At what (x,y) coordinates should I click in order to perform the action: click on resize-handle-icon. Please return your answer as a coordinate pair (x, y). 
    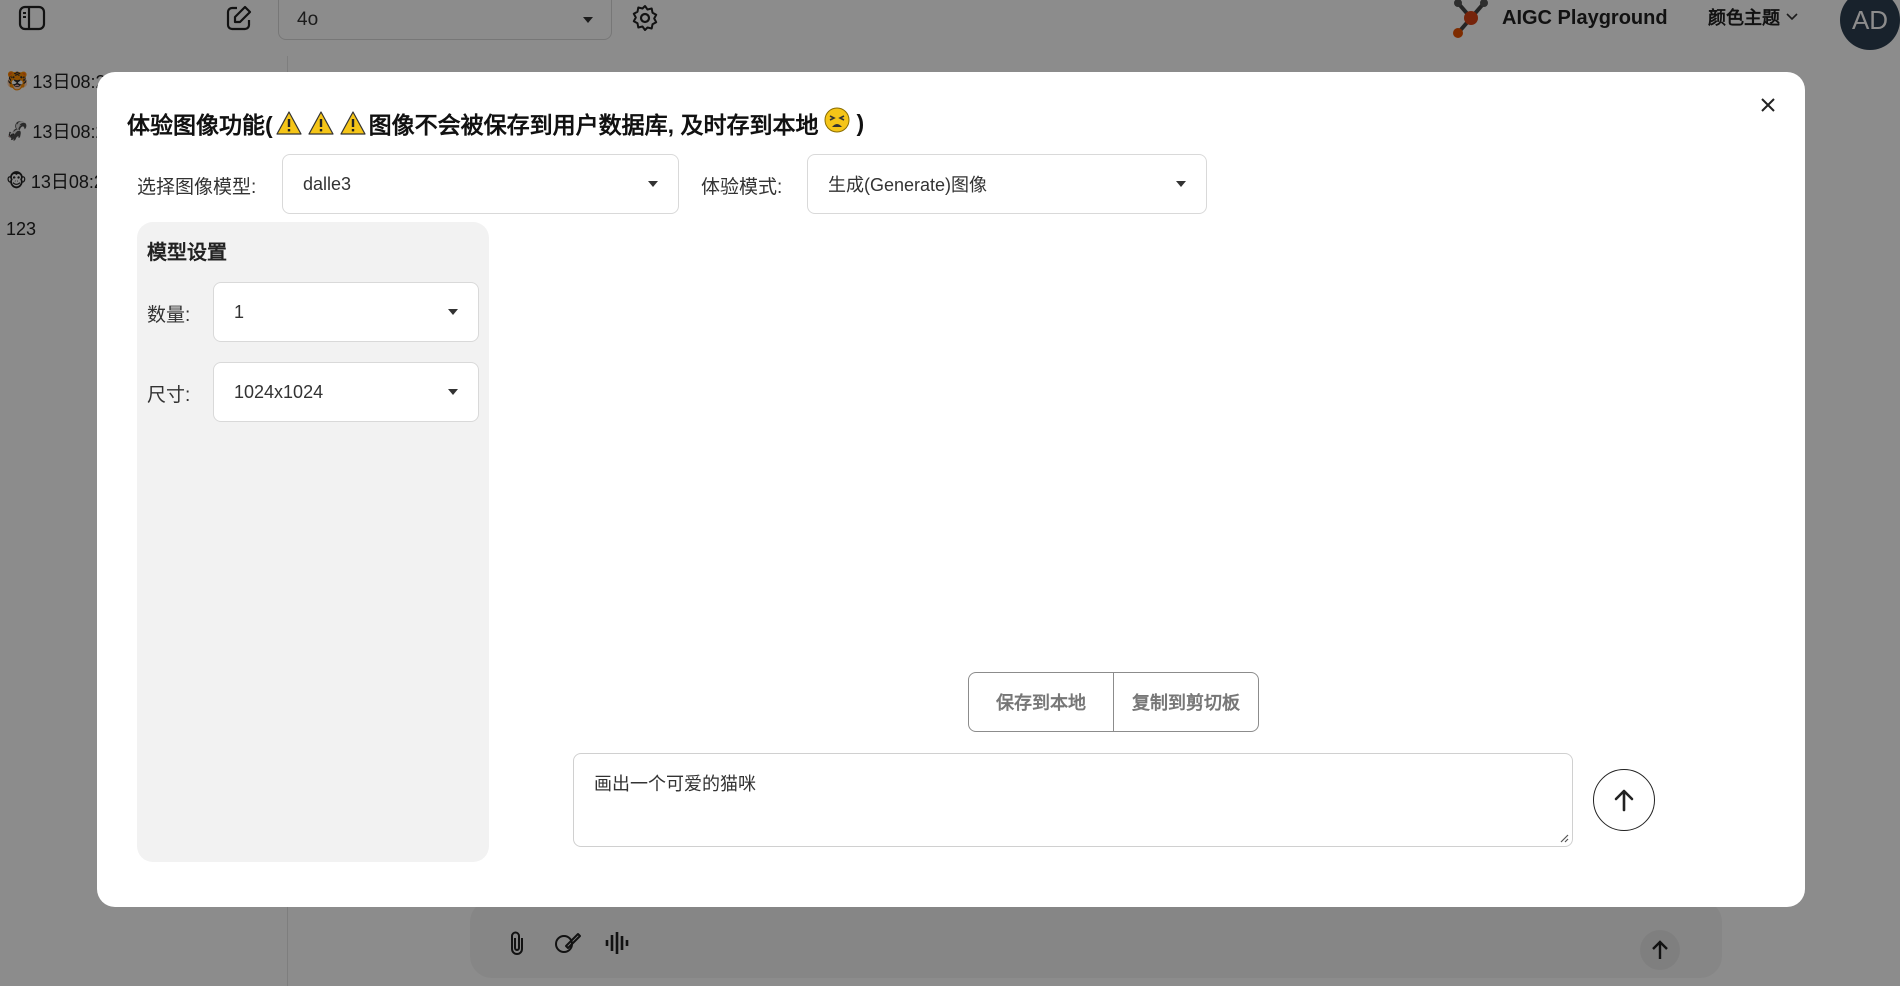
    Looking at the image, I should click on (1564, 838).